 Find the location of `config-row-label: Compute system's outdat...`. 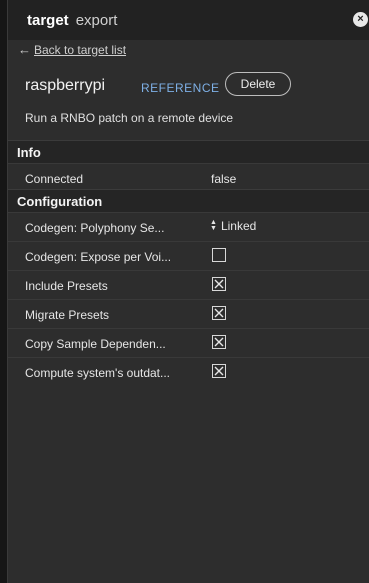

config-row-label: Compute system's outdat... is located at coordinates (98, 373).